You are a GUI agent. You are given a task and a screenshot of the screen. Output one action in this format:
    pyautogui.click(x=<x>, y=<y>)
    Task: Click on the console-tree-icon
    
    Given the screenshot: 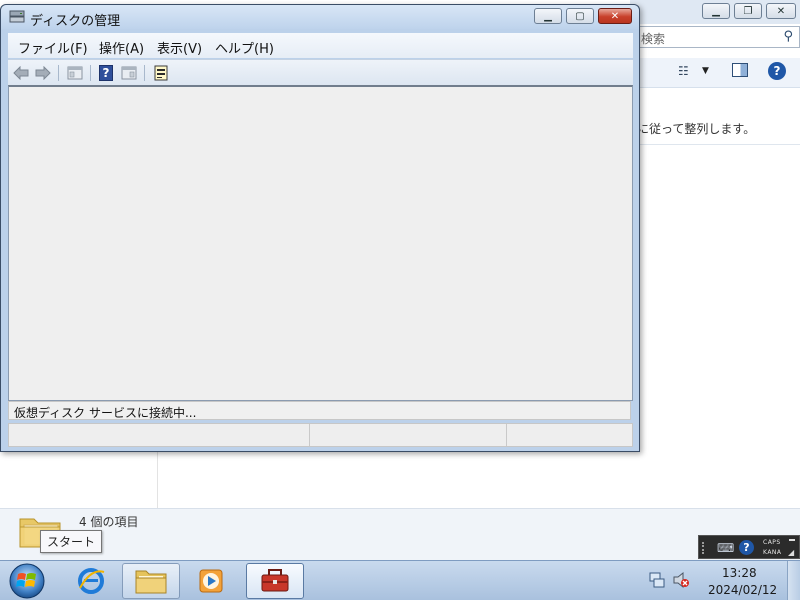 What is the action you would take?
    pyautogui.click(x=75, y=73)
    